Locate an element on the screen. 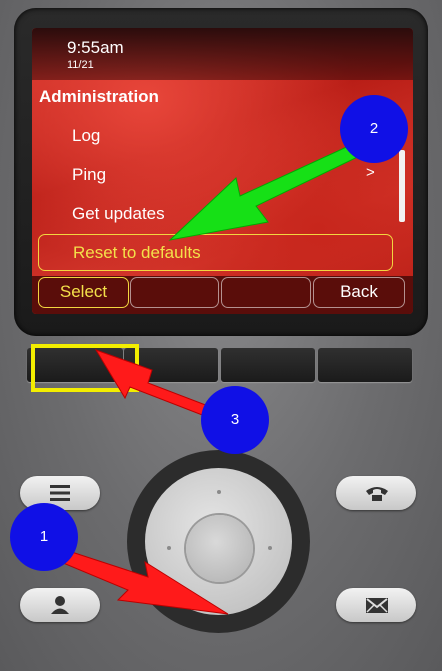  step-2-badge: 2 is located at coordinates (374, 129).